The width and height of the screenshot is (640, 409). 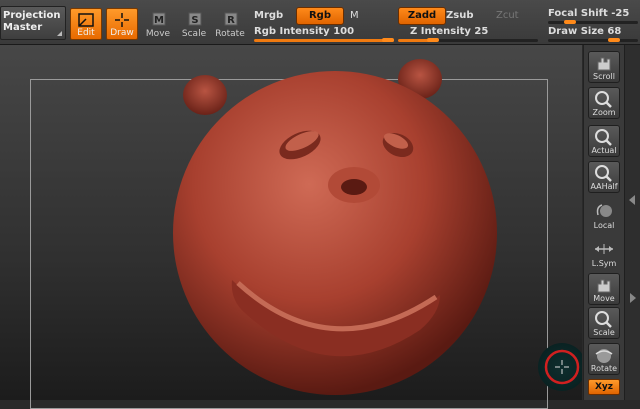 What do you see at coordinates (604, 332) in the screenshot?
I see `scale-view-label: Scale` at bounding box center [604, 332].